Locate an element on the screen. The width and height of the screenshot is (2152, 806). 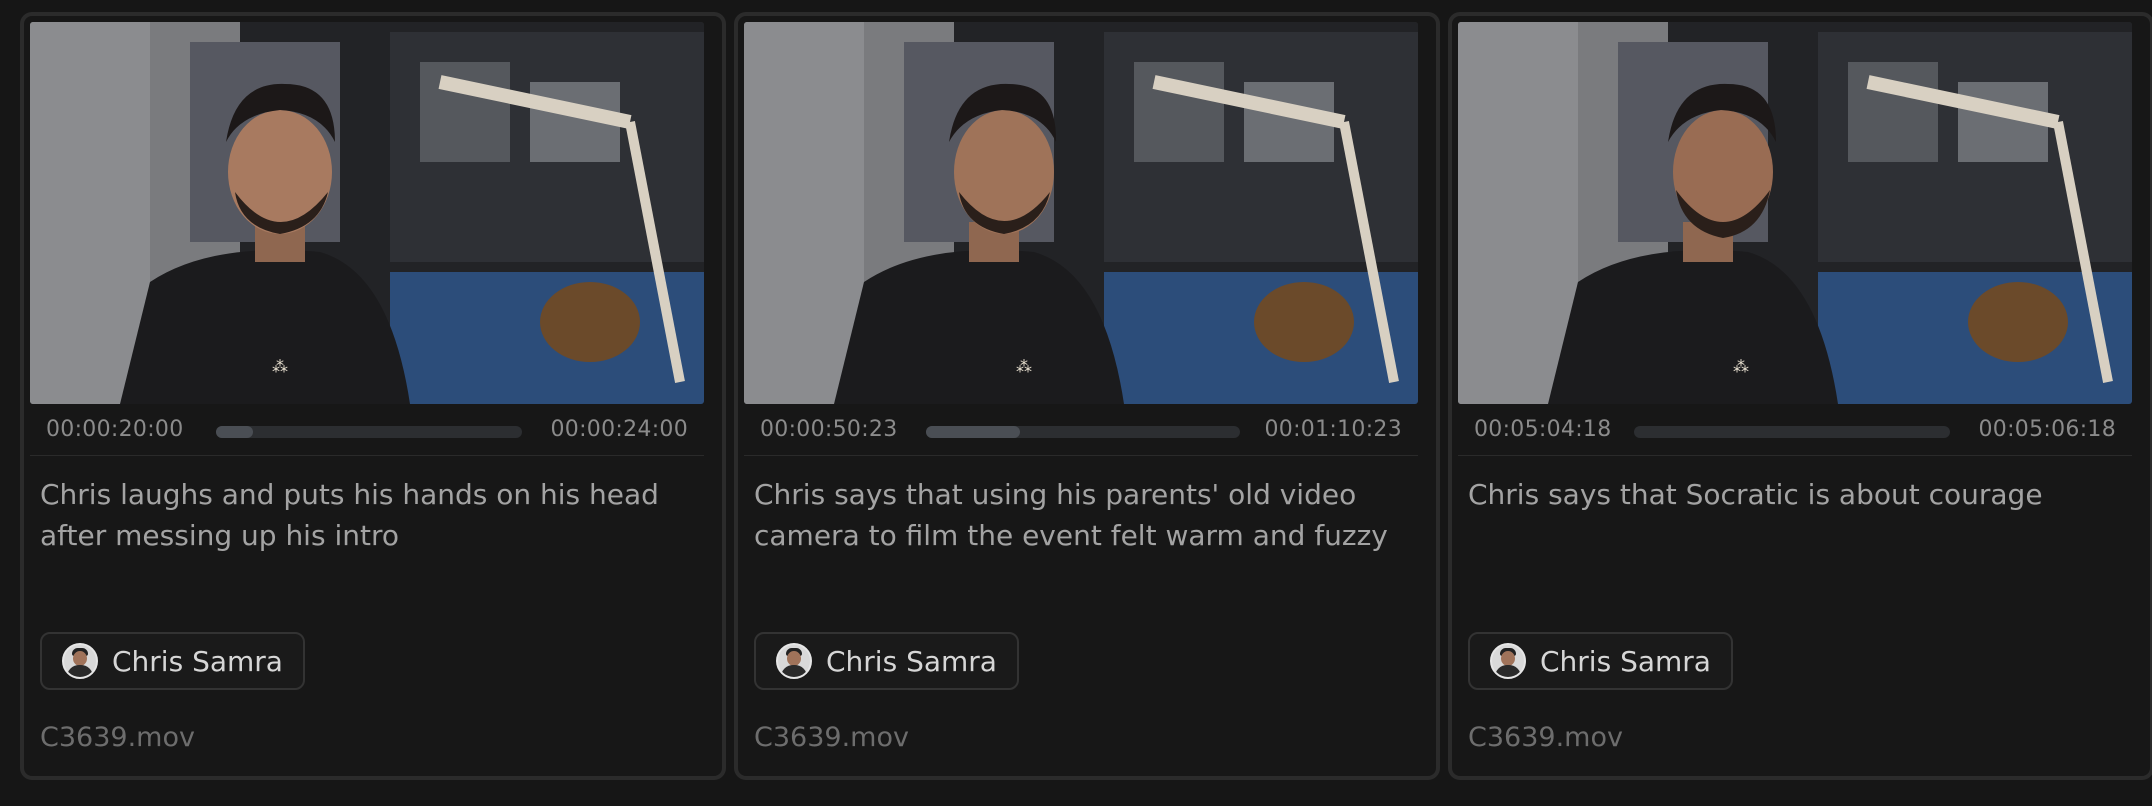
start-timecode: 00:00:20:00 is located at coordinates (115, 429).